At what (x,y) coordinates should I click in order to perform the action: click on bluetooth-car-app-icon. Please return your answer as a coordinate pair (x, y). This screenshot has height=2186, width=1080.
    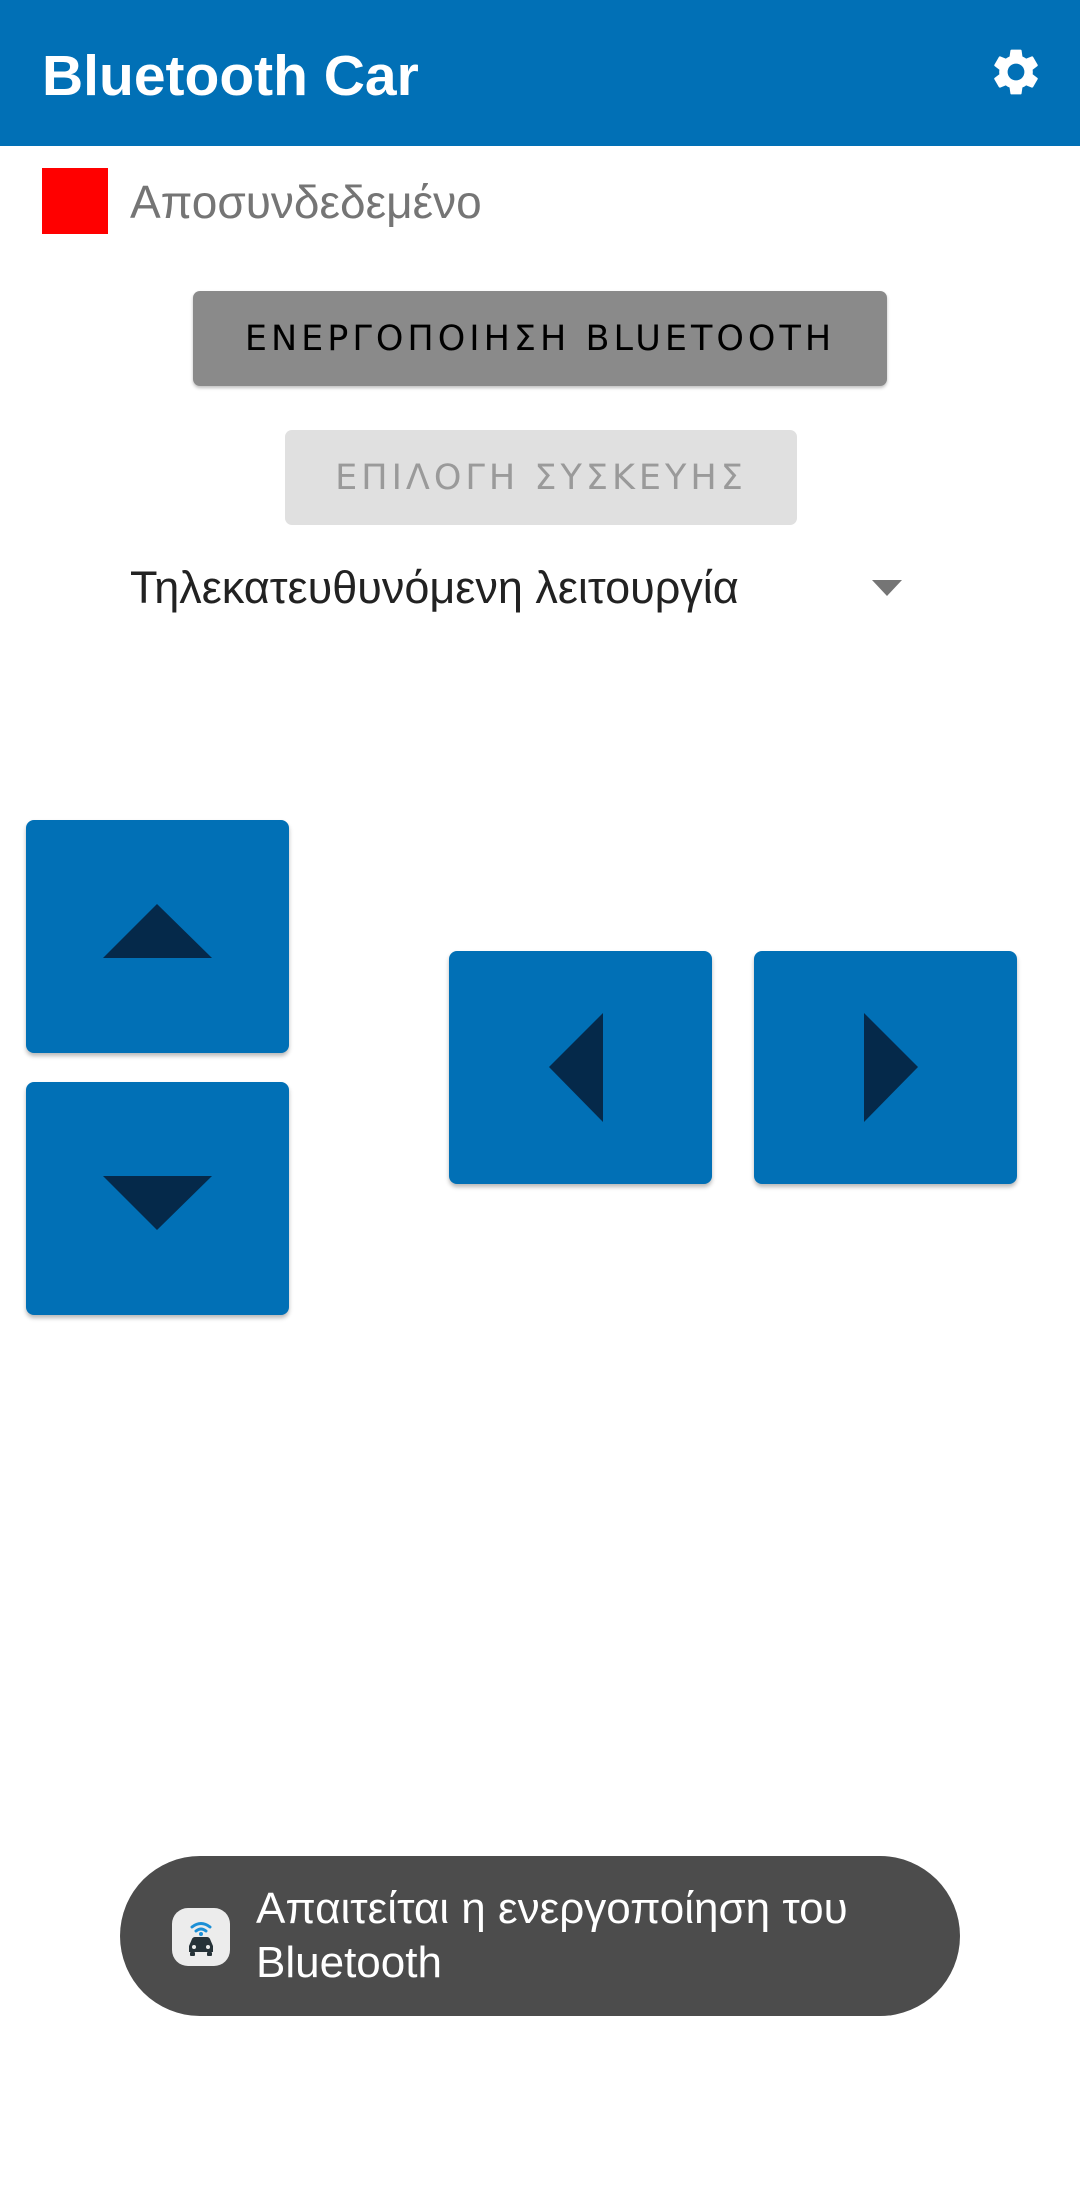
    Looking at the image, I should click on (201, 1937).